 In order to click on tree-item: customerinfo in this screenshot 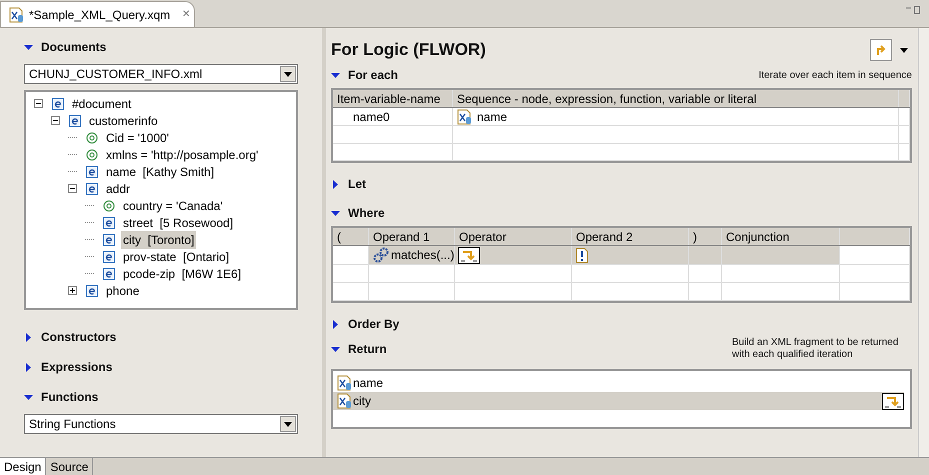, I will do `click(123, 121)`.